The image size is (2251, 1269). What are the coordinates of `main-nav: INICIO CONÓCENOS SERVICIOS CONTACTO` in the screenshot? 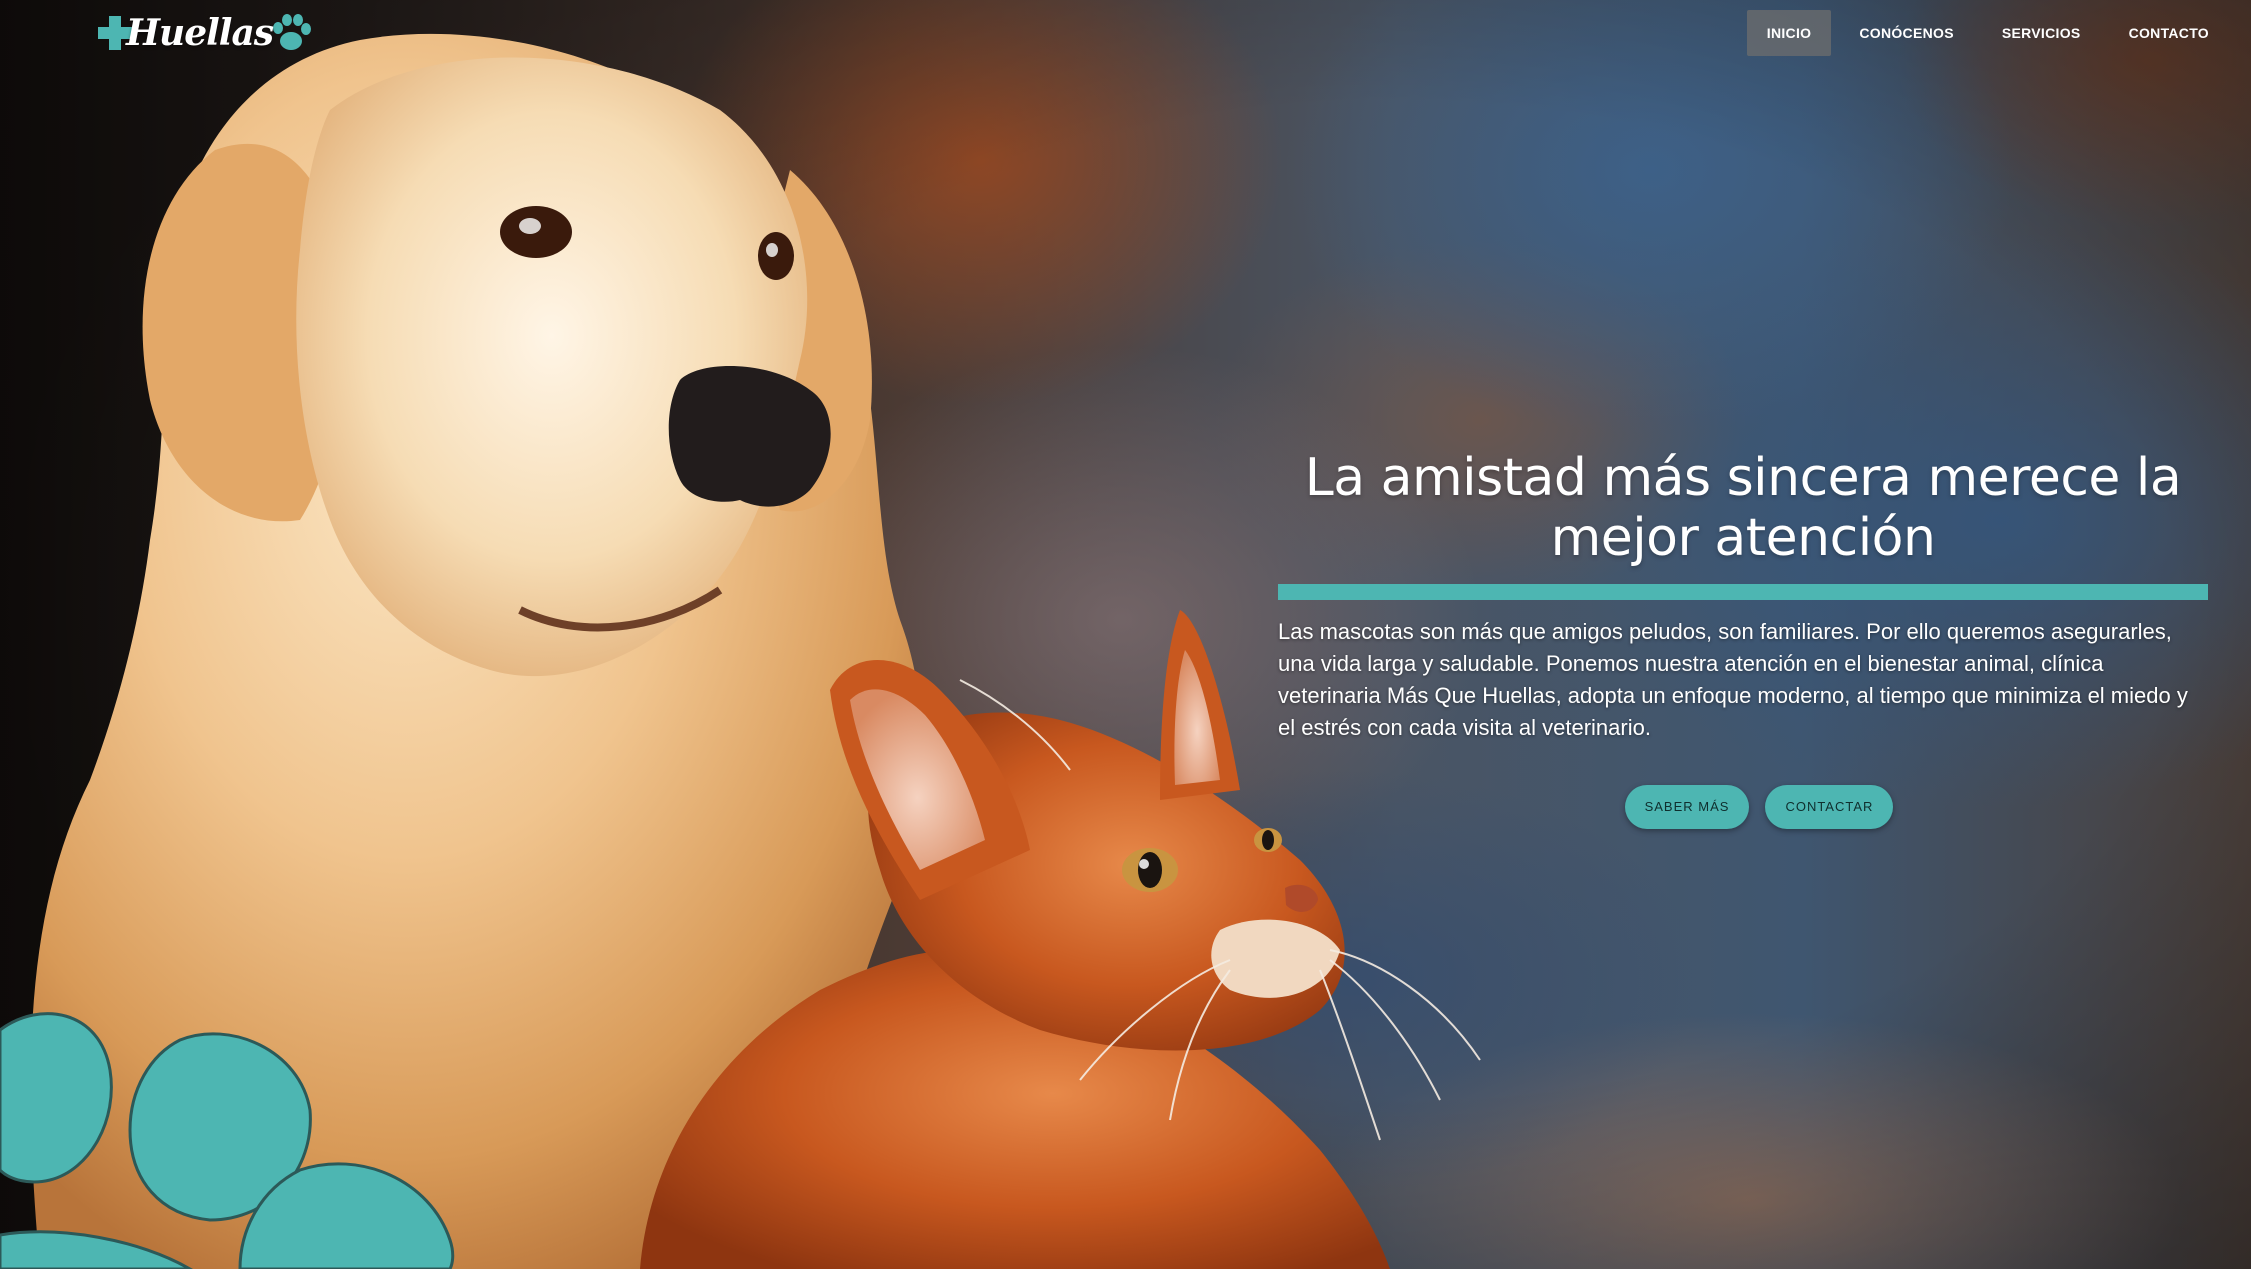 It's located at (1987, 33).